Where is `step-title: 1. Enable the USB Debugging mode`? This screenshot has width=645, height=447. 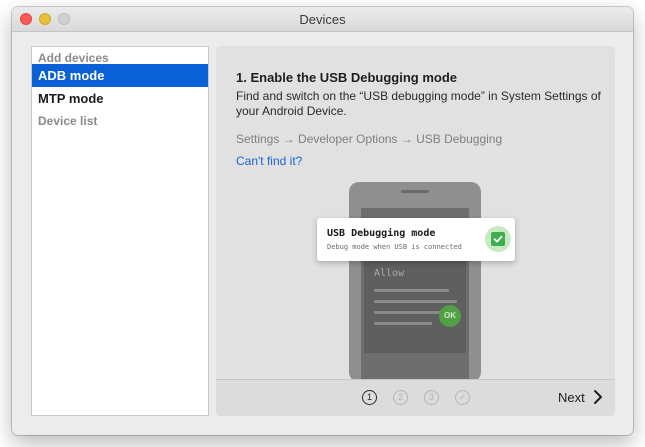 step-title: 1. Enable the USB Debugging mode is located at coordinates (347, 77).